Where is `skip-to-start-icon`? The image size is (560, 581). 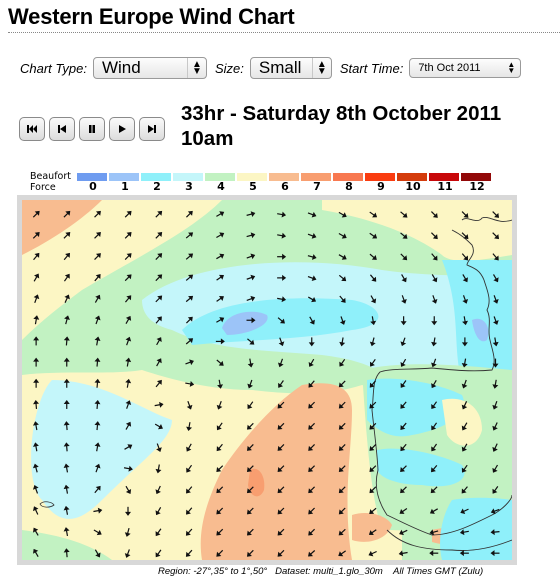 skip-to-start-icon is located at coordinates (32, 129).